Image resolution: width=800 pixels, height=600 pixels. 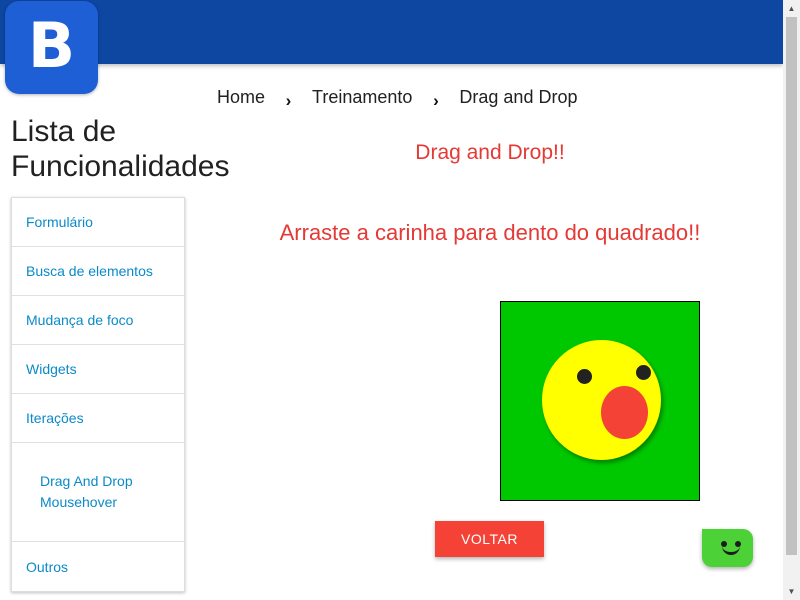 What do you see at coordinates (51, 45) in the screenshot?
I see `logo-letter: B` at bounding box center [51, 45].